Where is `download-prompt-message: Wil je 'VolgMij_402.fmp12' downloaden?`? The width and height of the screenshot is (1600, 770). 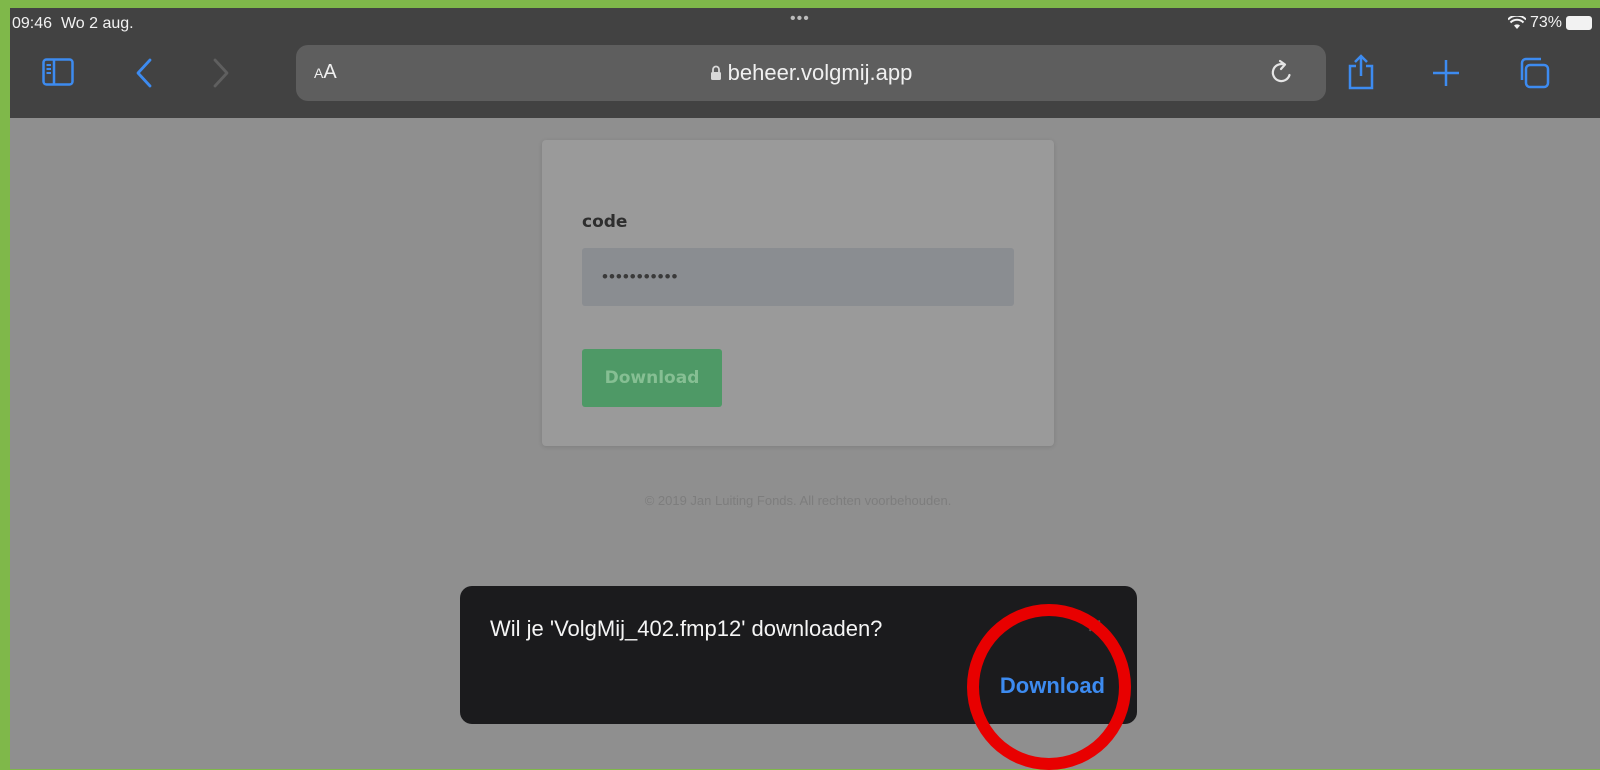
download-prompt-message: Wil je 'VolgMij_402.fmp12' downloaden? is located at coordinates (686, 628).